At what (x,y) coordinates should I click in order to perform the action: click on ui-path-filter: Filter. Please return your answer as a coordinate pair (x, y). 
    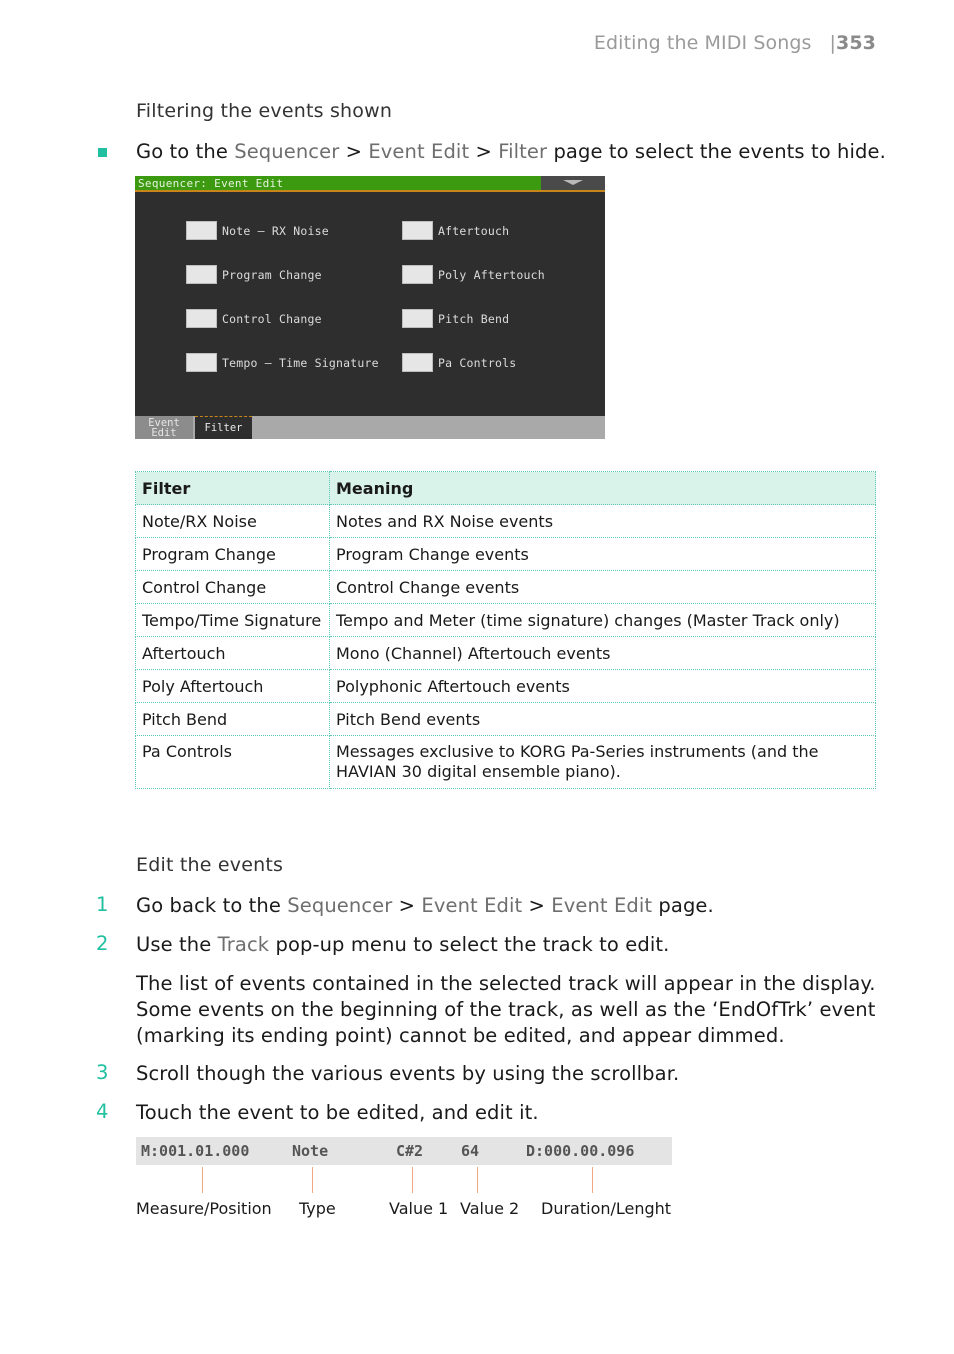
    Looking at the image, I should click on (523, 151).